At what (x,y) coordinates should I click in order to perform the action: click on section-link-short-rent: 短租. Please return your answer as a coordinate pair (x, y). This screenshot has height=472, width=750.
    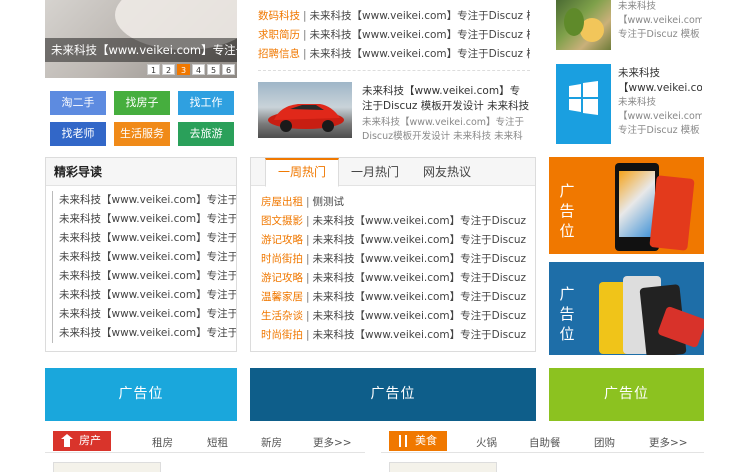
    Looking at the image, I should click on (217, 442).